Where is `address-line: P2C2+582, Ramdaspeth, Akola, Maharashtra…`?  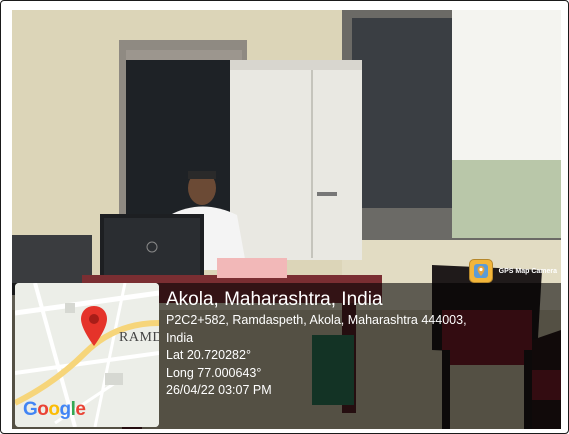
address-line: P2C2+582, Ramdaspeth, Akola, Maharashtra… is located at coordinates (316, 320).